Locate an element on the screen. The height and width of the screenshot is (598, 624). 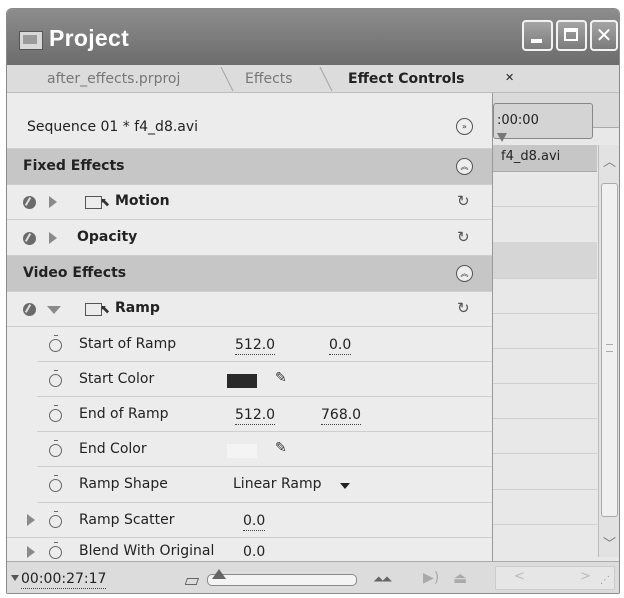
scroll-right-icon: > is located at coordinates (585, 576).